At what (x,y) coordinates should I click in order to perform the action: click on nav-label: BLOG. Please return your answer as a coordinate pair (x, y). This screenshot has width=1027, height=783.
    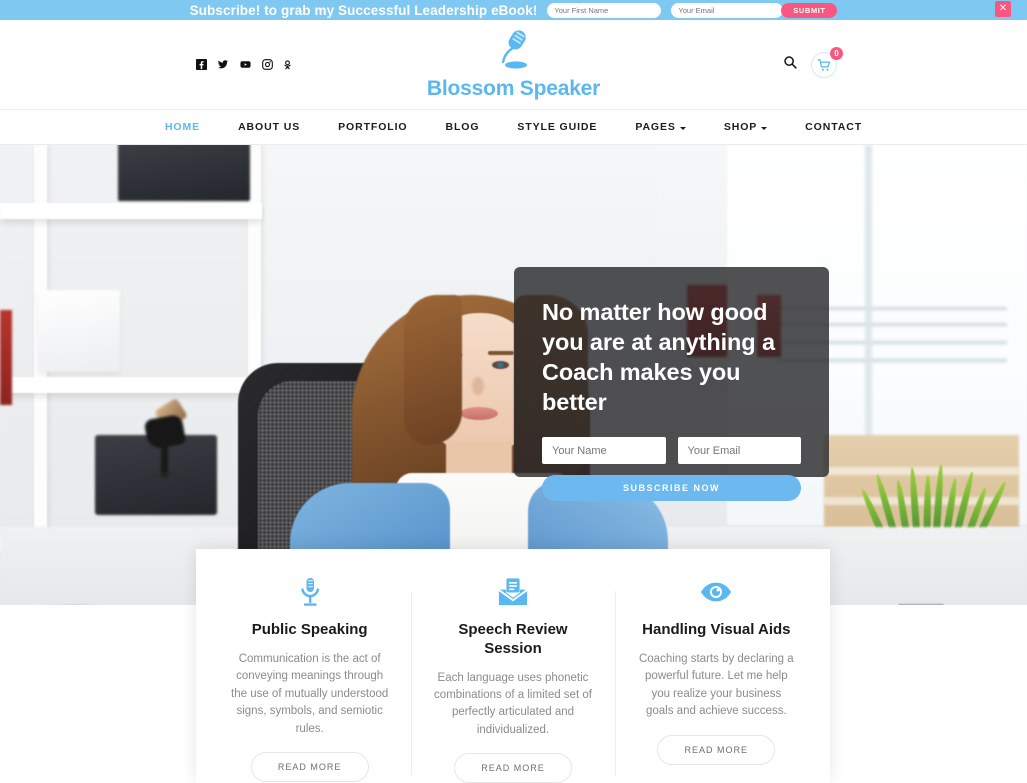
    Looking at the image, I should click on (462, 127).